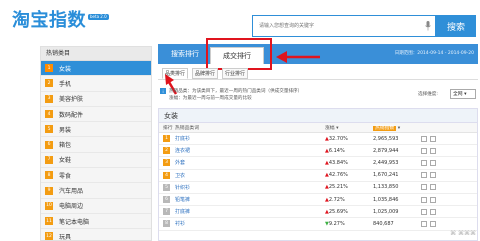 Image resolution: width=480 pixels, height=241 pixels. I want to click on subtab-industry: 行业排行, so click(235, 73).